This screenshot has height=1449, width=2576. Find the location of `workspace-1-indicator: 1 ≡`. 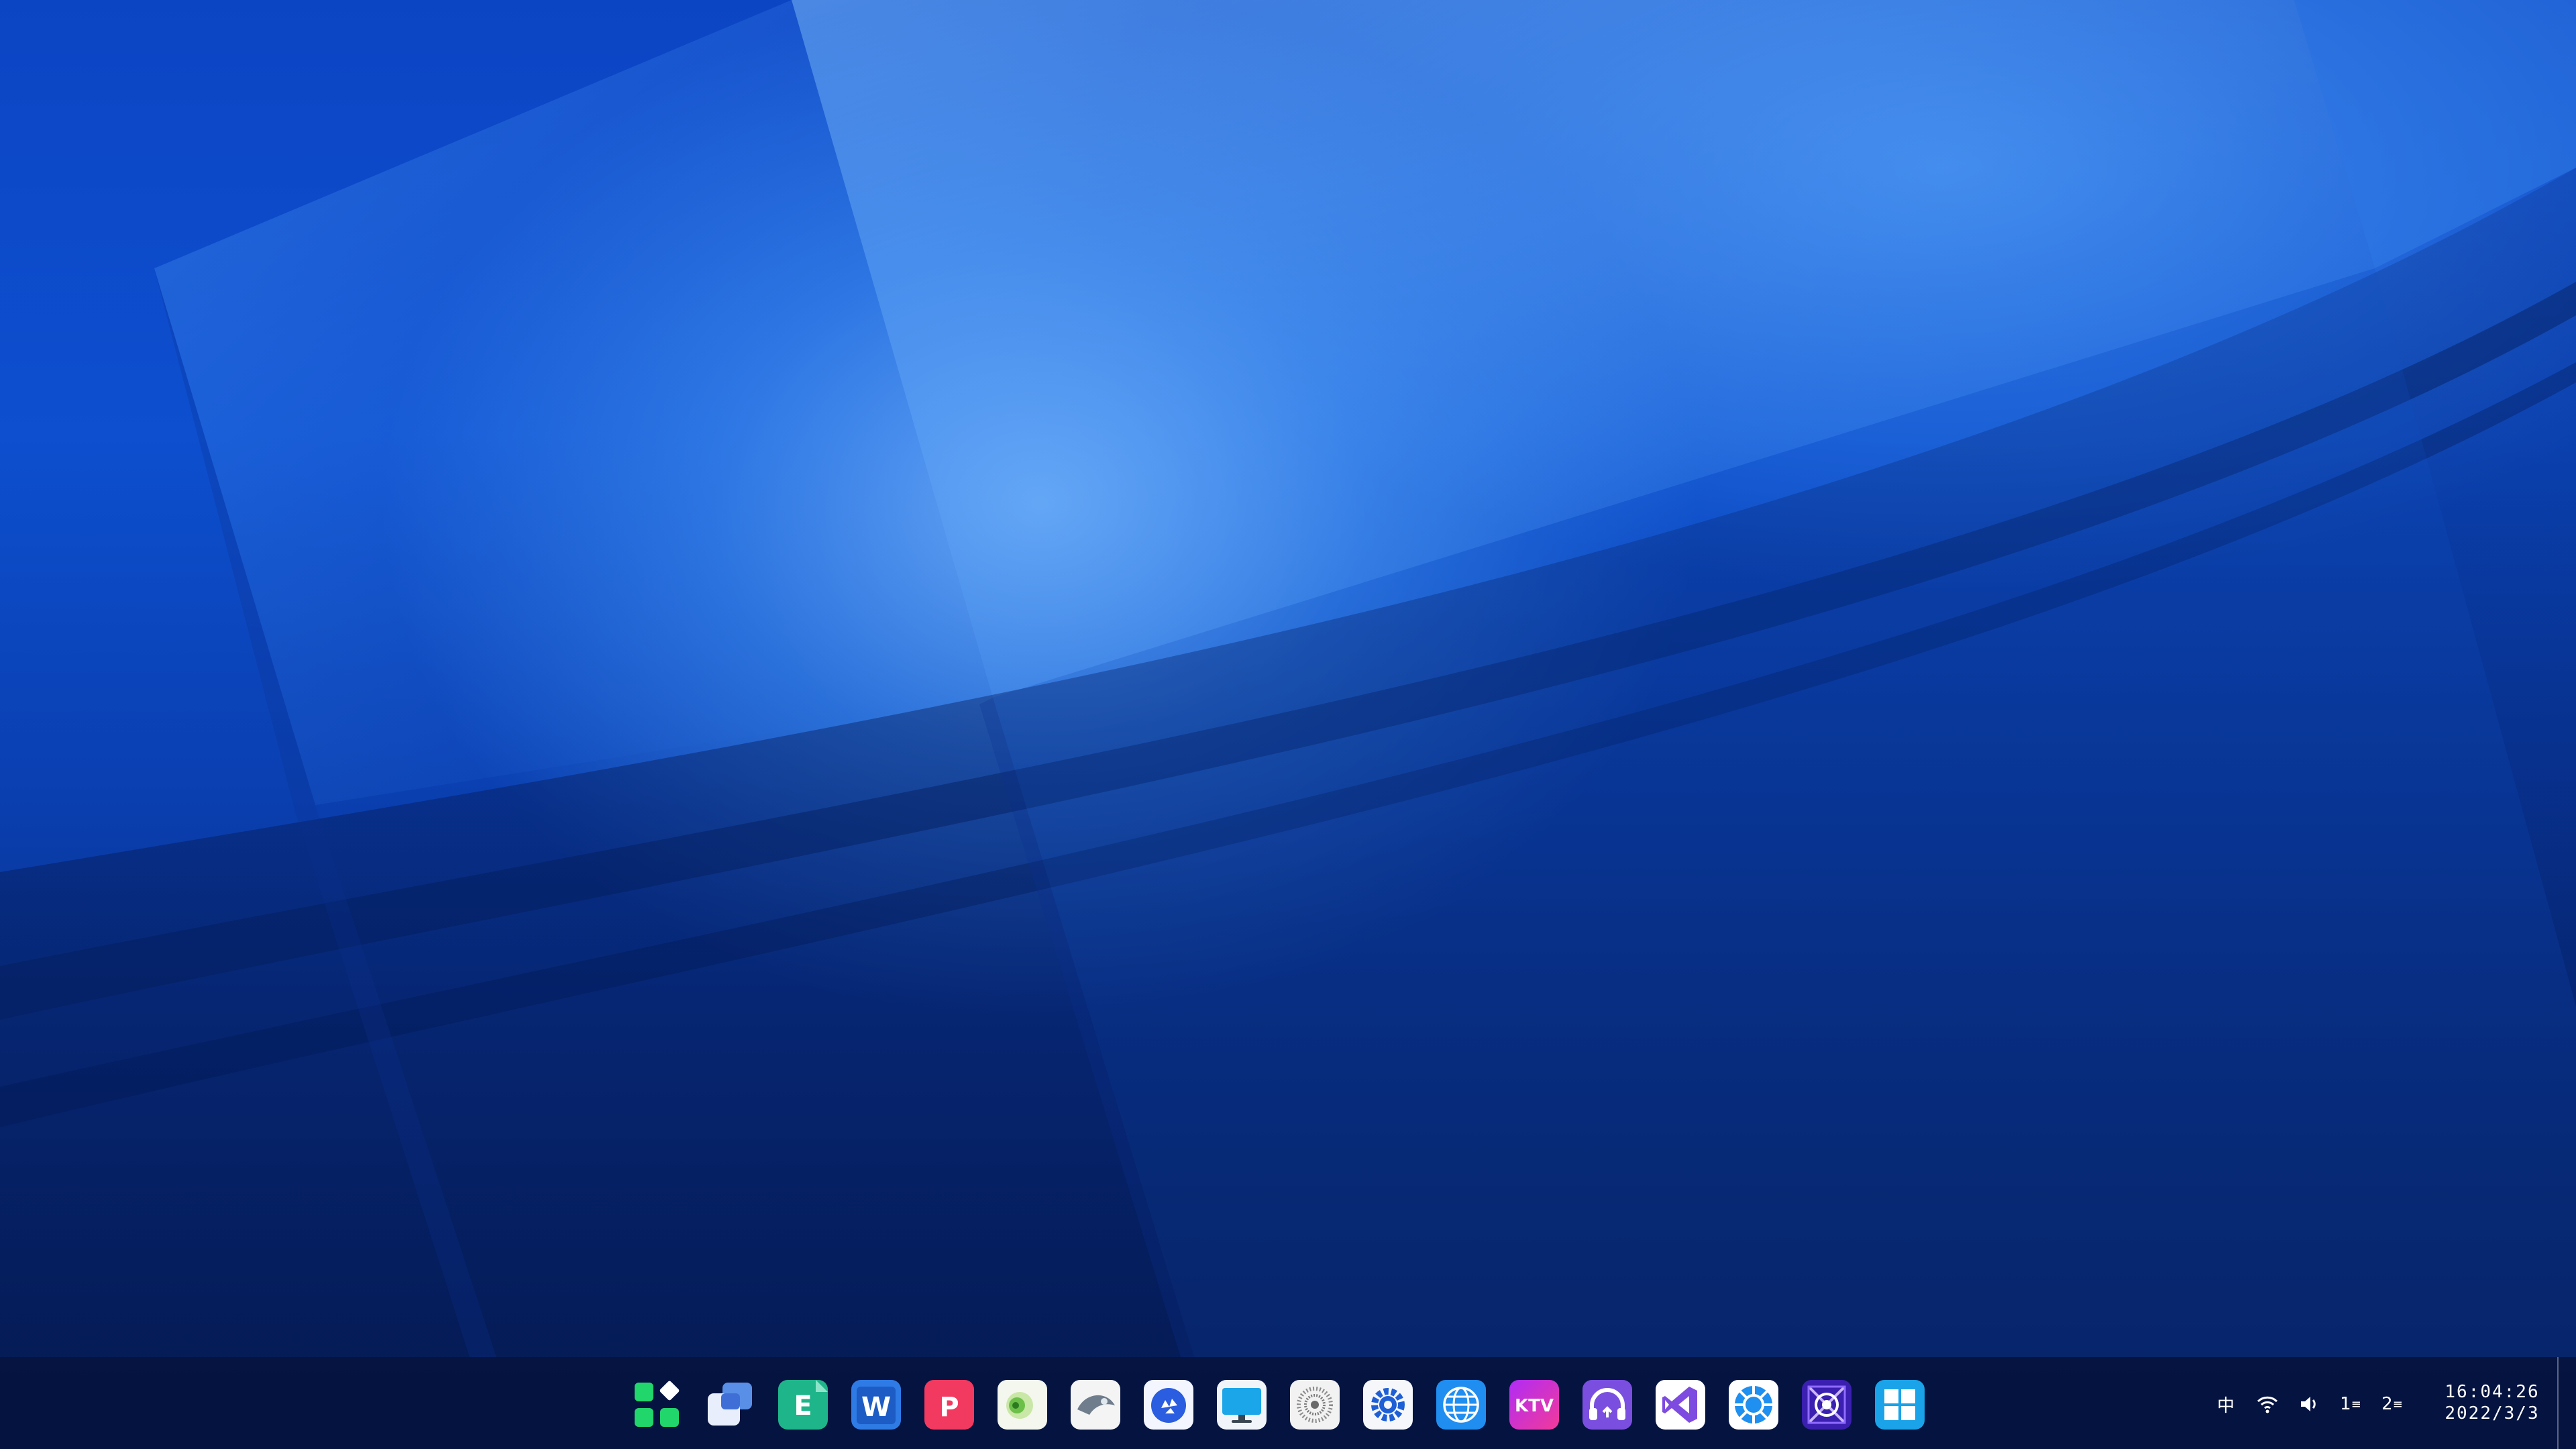

workspace-1-indicator: 1 ≡ is located at coordinates (2351, 1404).